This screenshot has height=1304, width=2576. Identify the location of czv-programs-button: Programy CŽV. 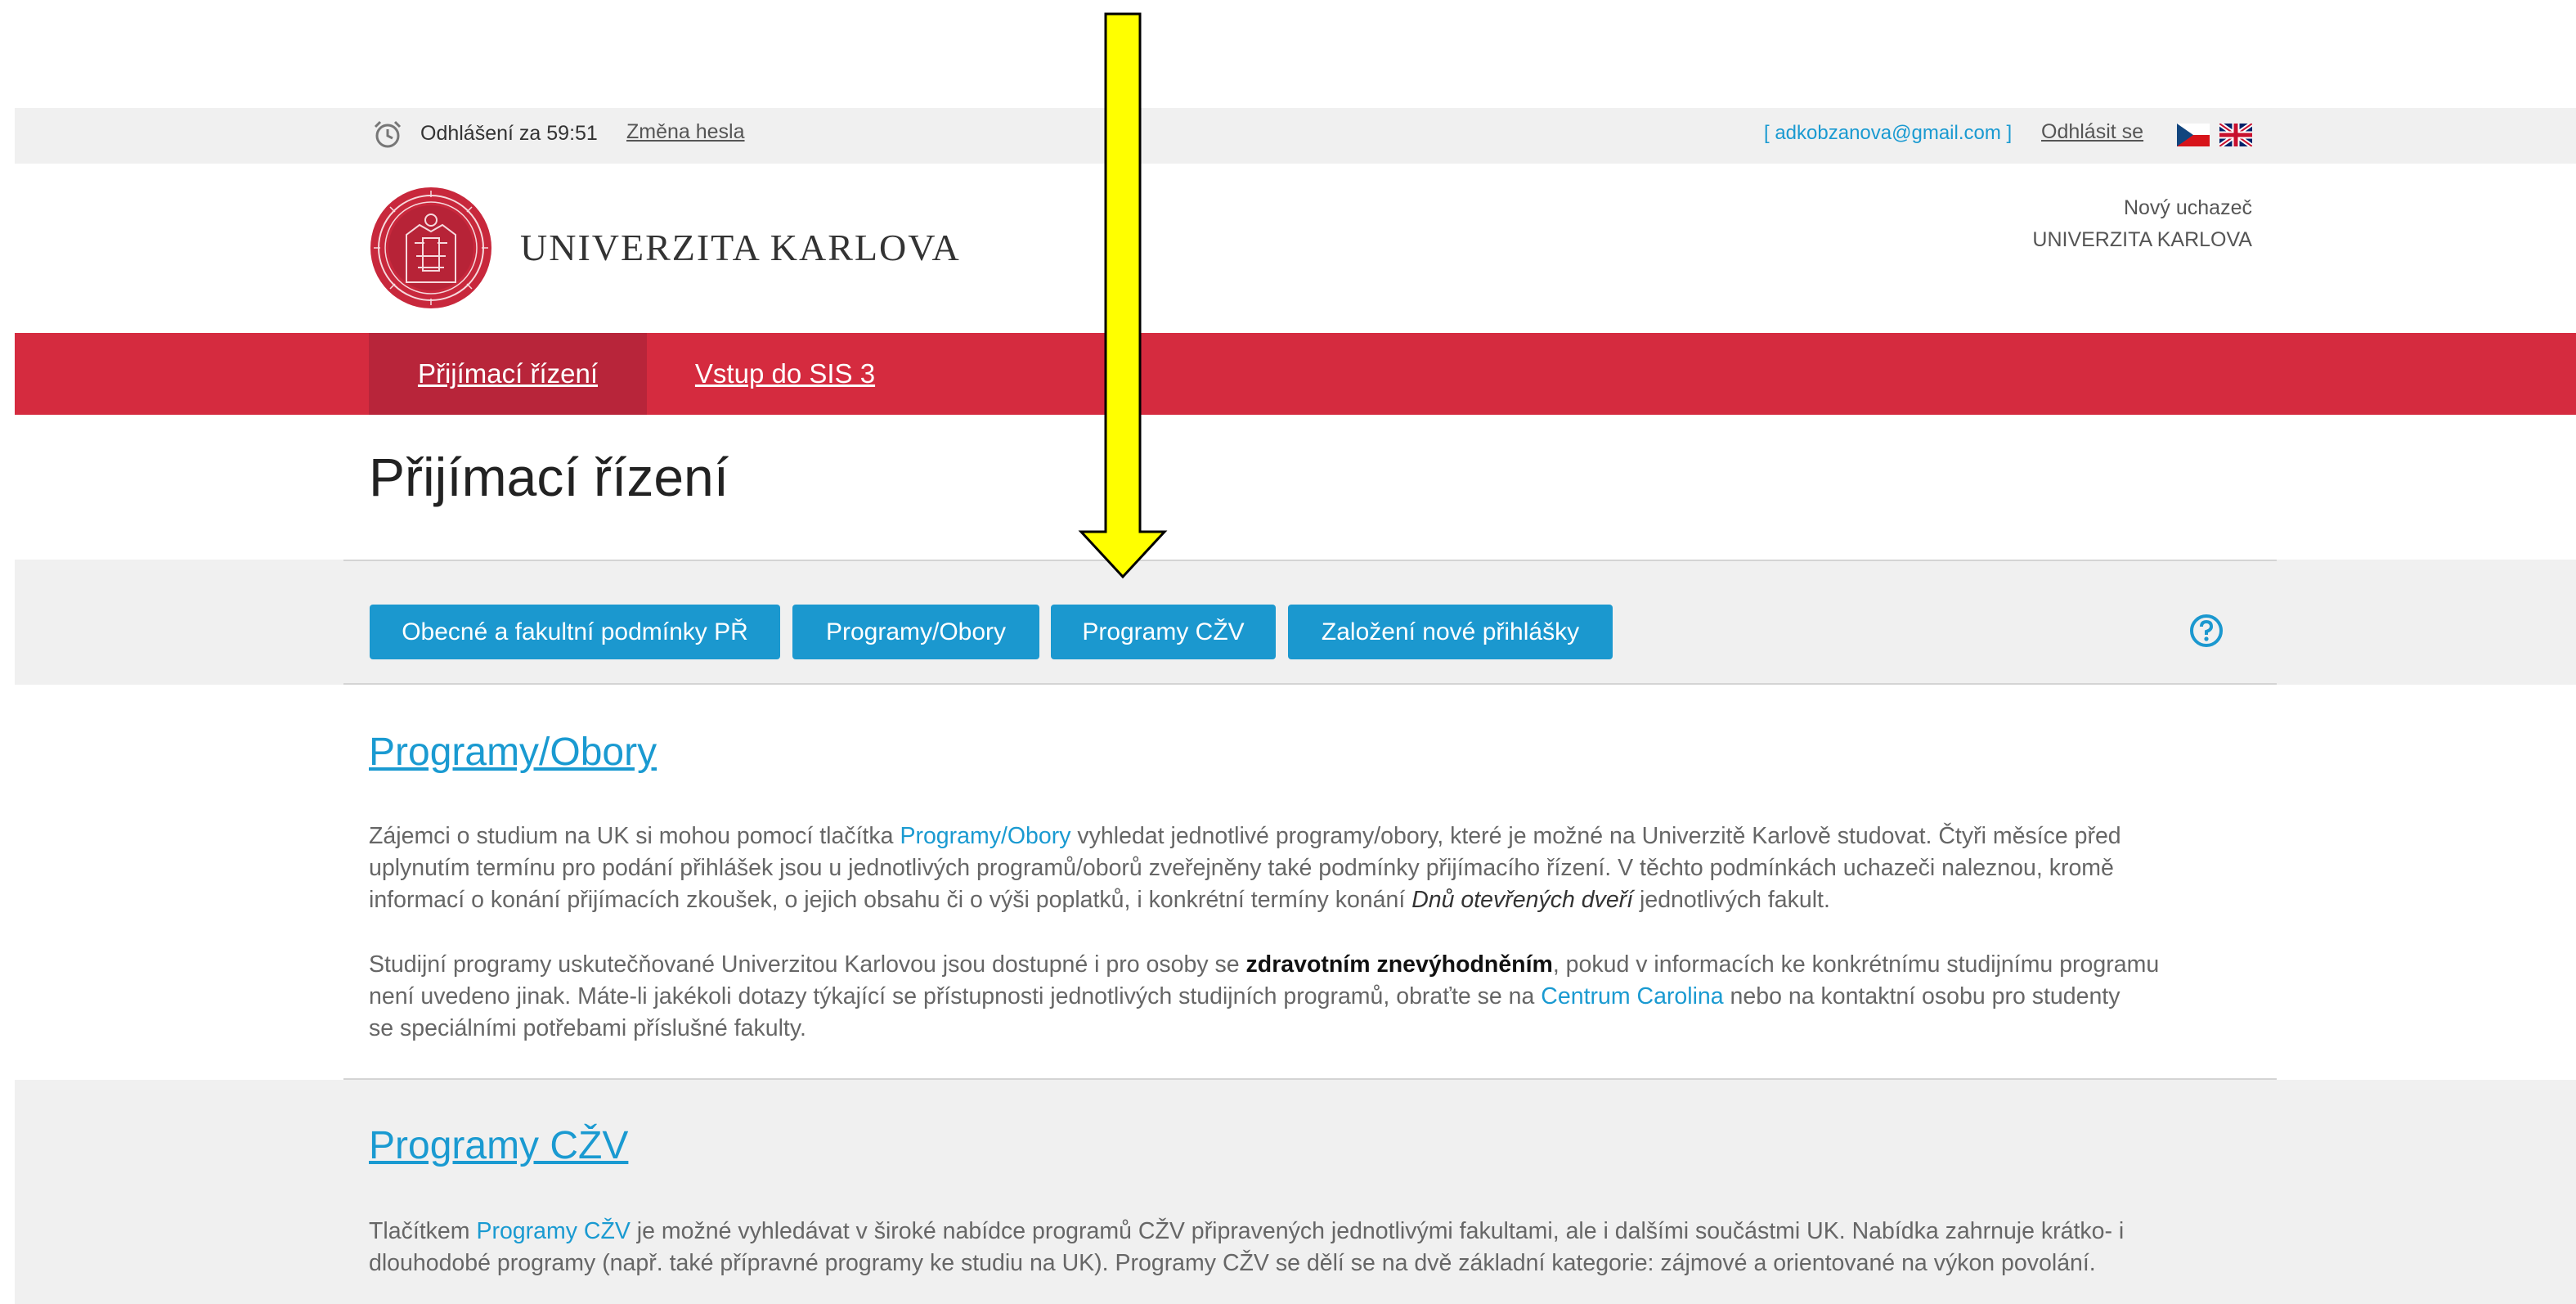
(1163, 632).